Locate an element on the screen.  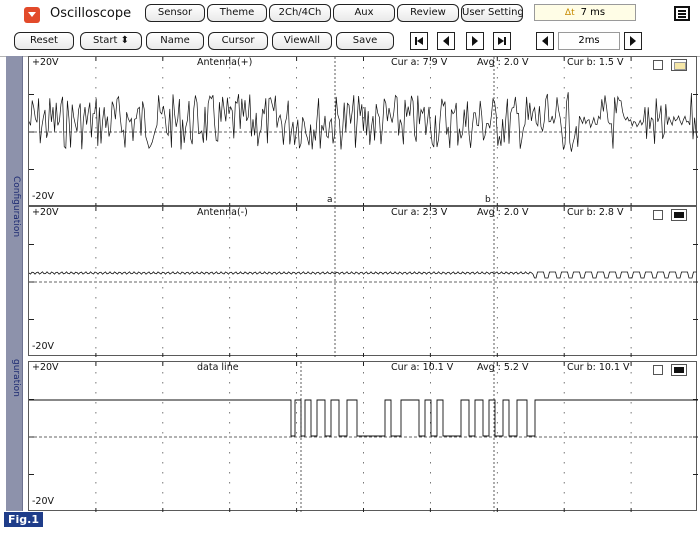
channel-3-checkbox is located at coordinates (658, 370).